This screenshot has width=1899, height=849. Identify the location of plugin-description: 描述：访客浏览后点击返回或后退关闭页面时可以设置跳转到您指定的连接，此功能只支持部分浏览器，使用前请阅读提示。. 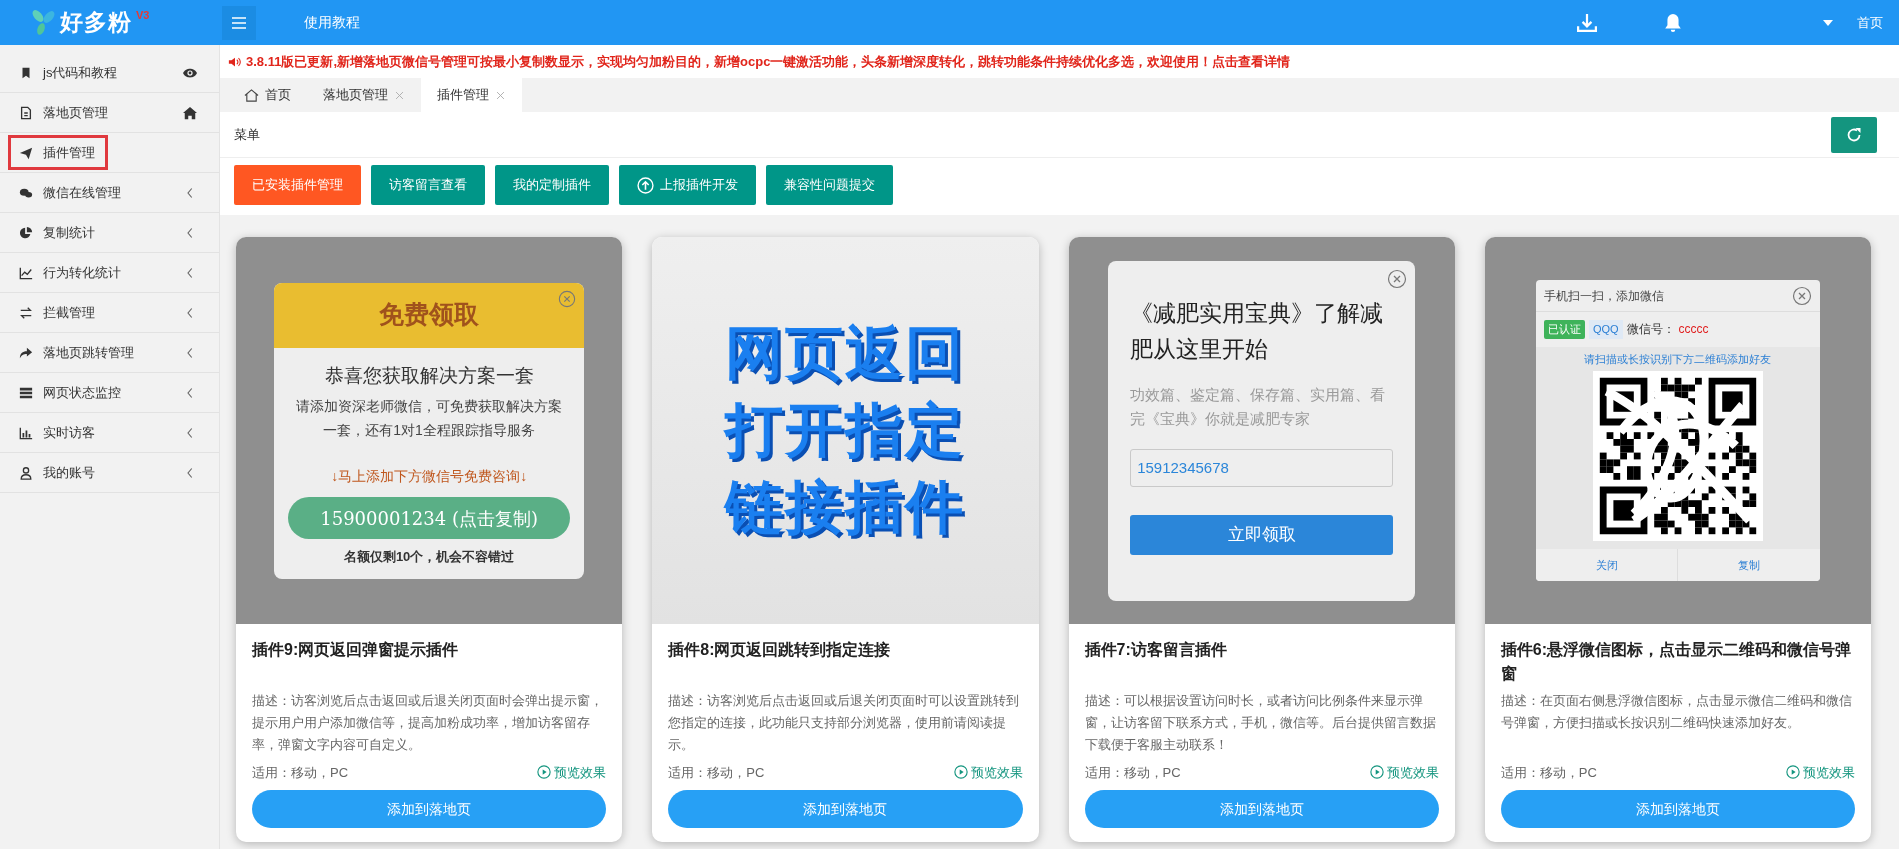
(844, 723).